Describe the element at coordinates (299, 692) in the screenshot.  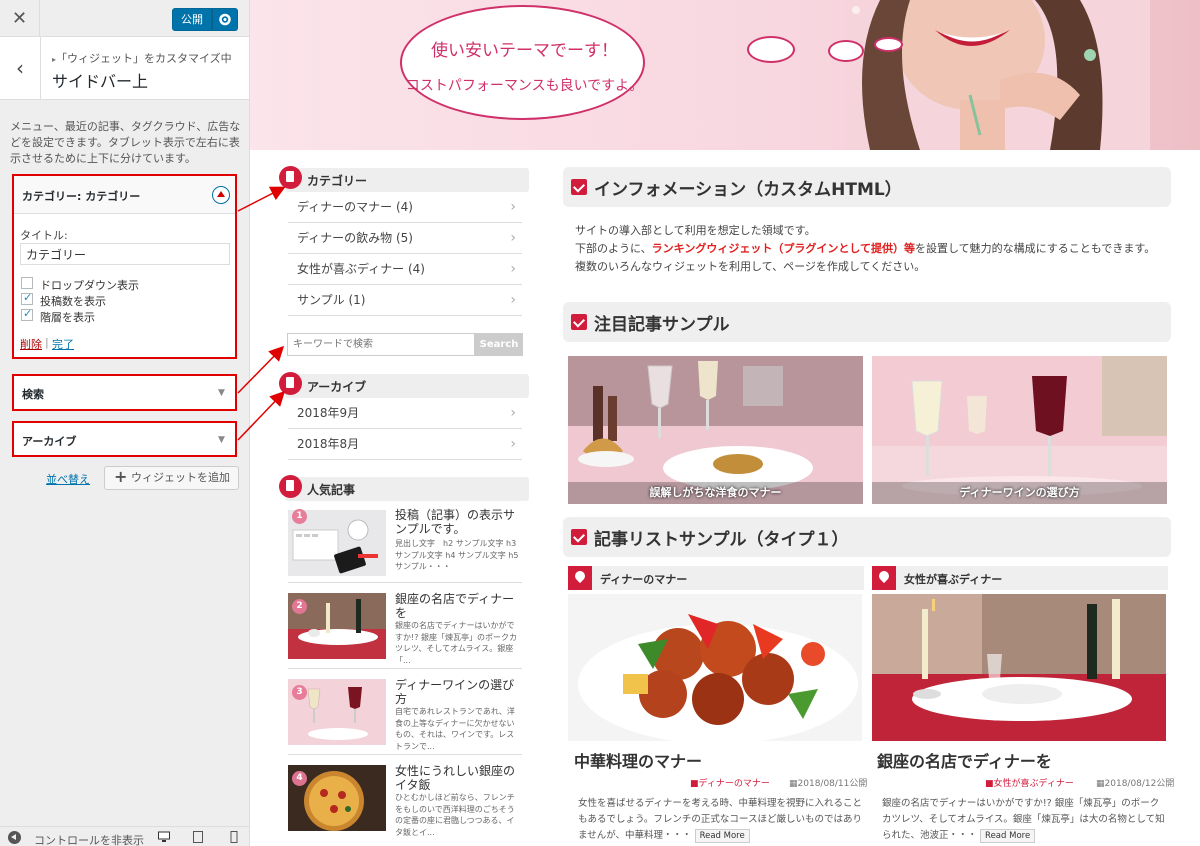
I see `rank-badge: 3` at that location.